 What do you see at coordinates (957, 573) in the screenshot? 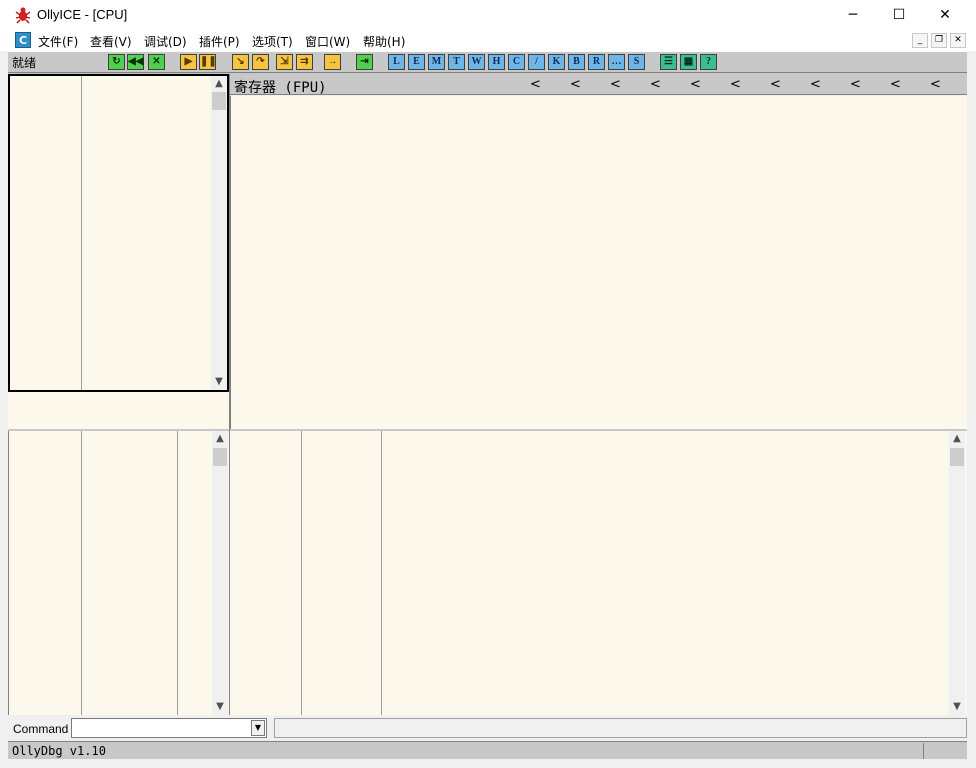
I see `stack-scrollbar: ▲ ▼` at bounding box center [957, 573].